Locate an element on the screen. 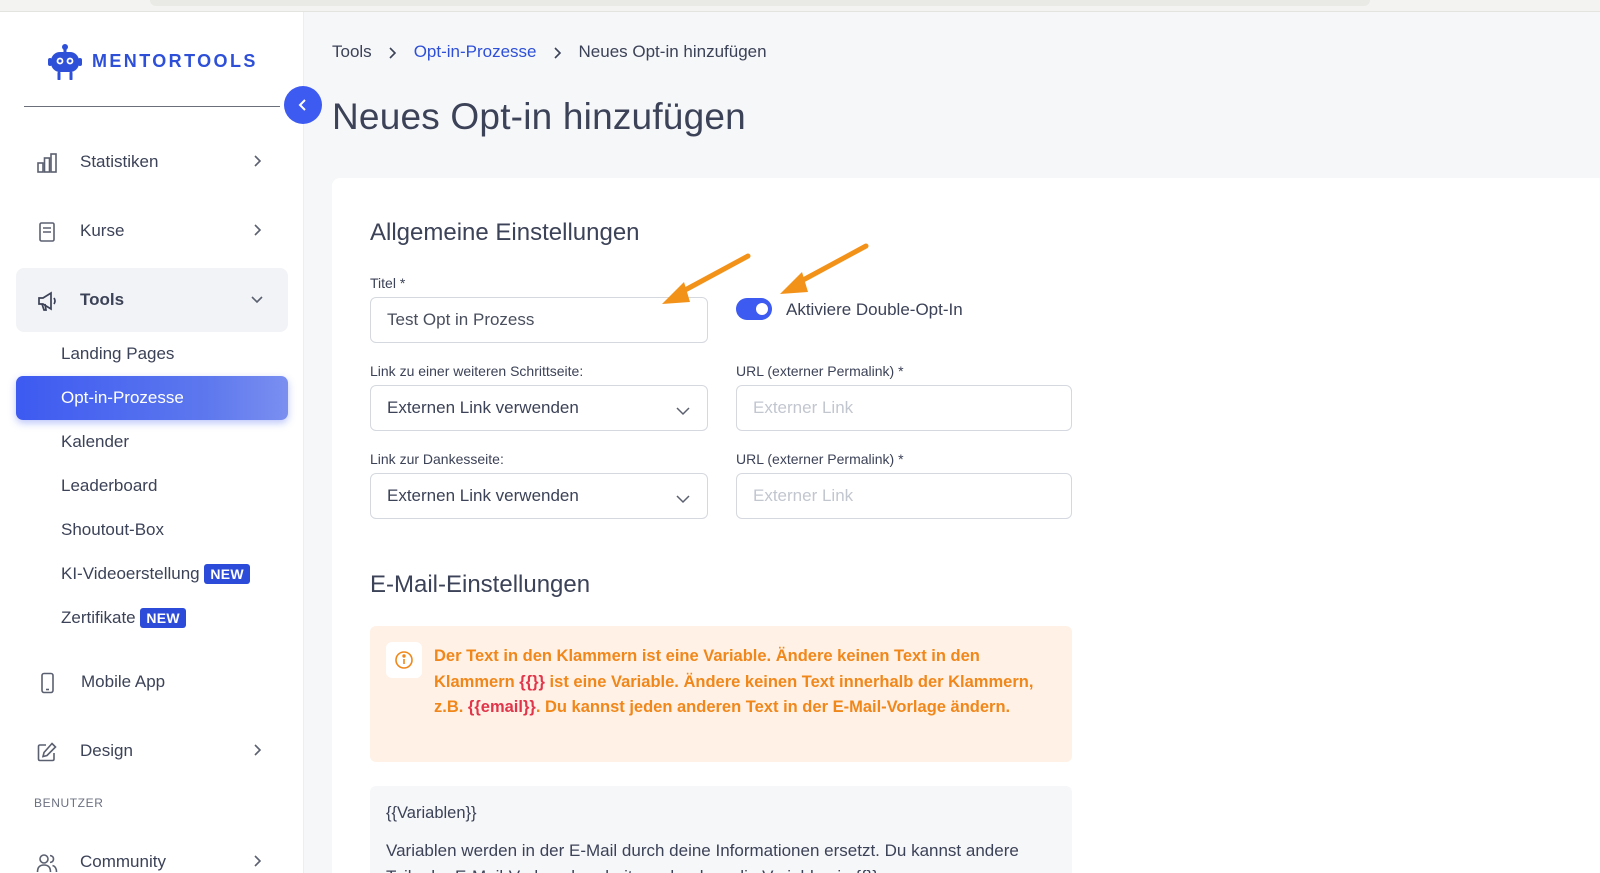 The image size is (1600, 873). sidebar-subitem-label: Leaderboard is located at coordinates (109, 485).